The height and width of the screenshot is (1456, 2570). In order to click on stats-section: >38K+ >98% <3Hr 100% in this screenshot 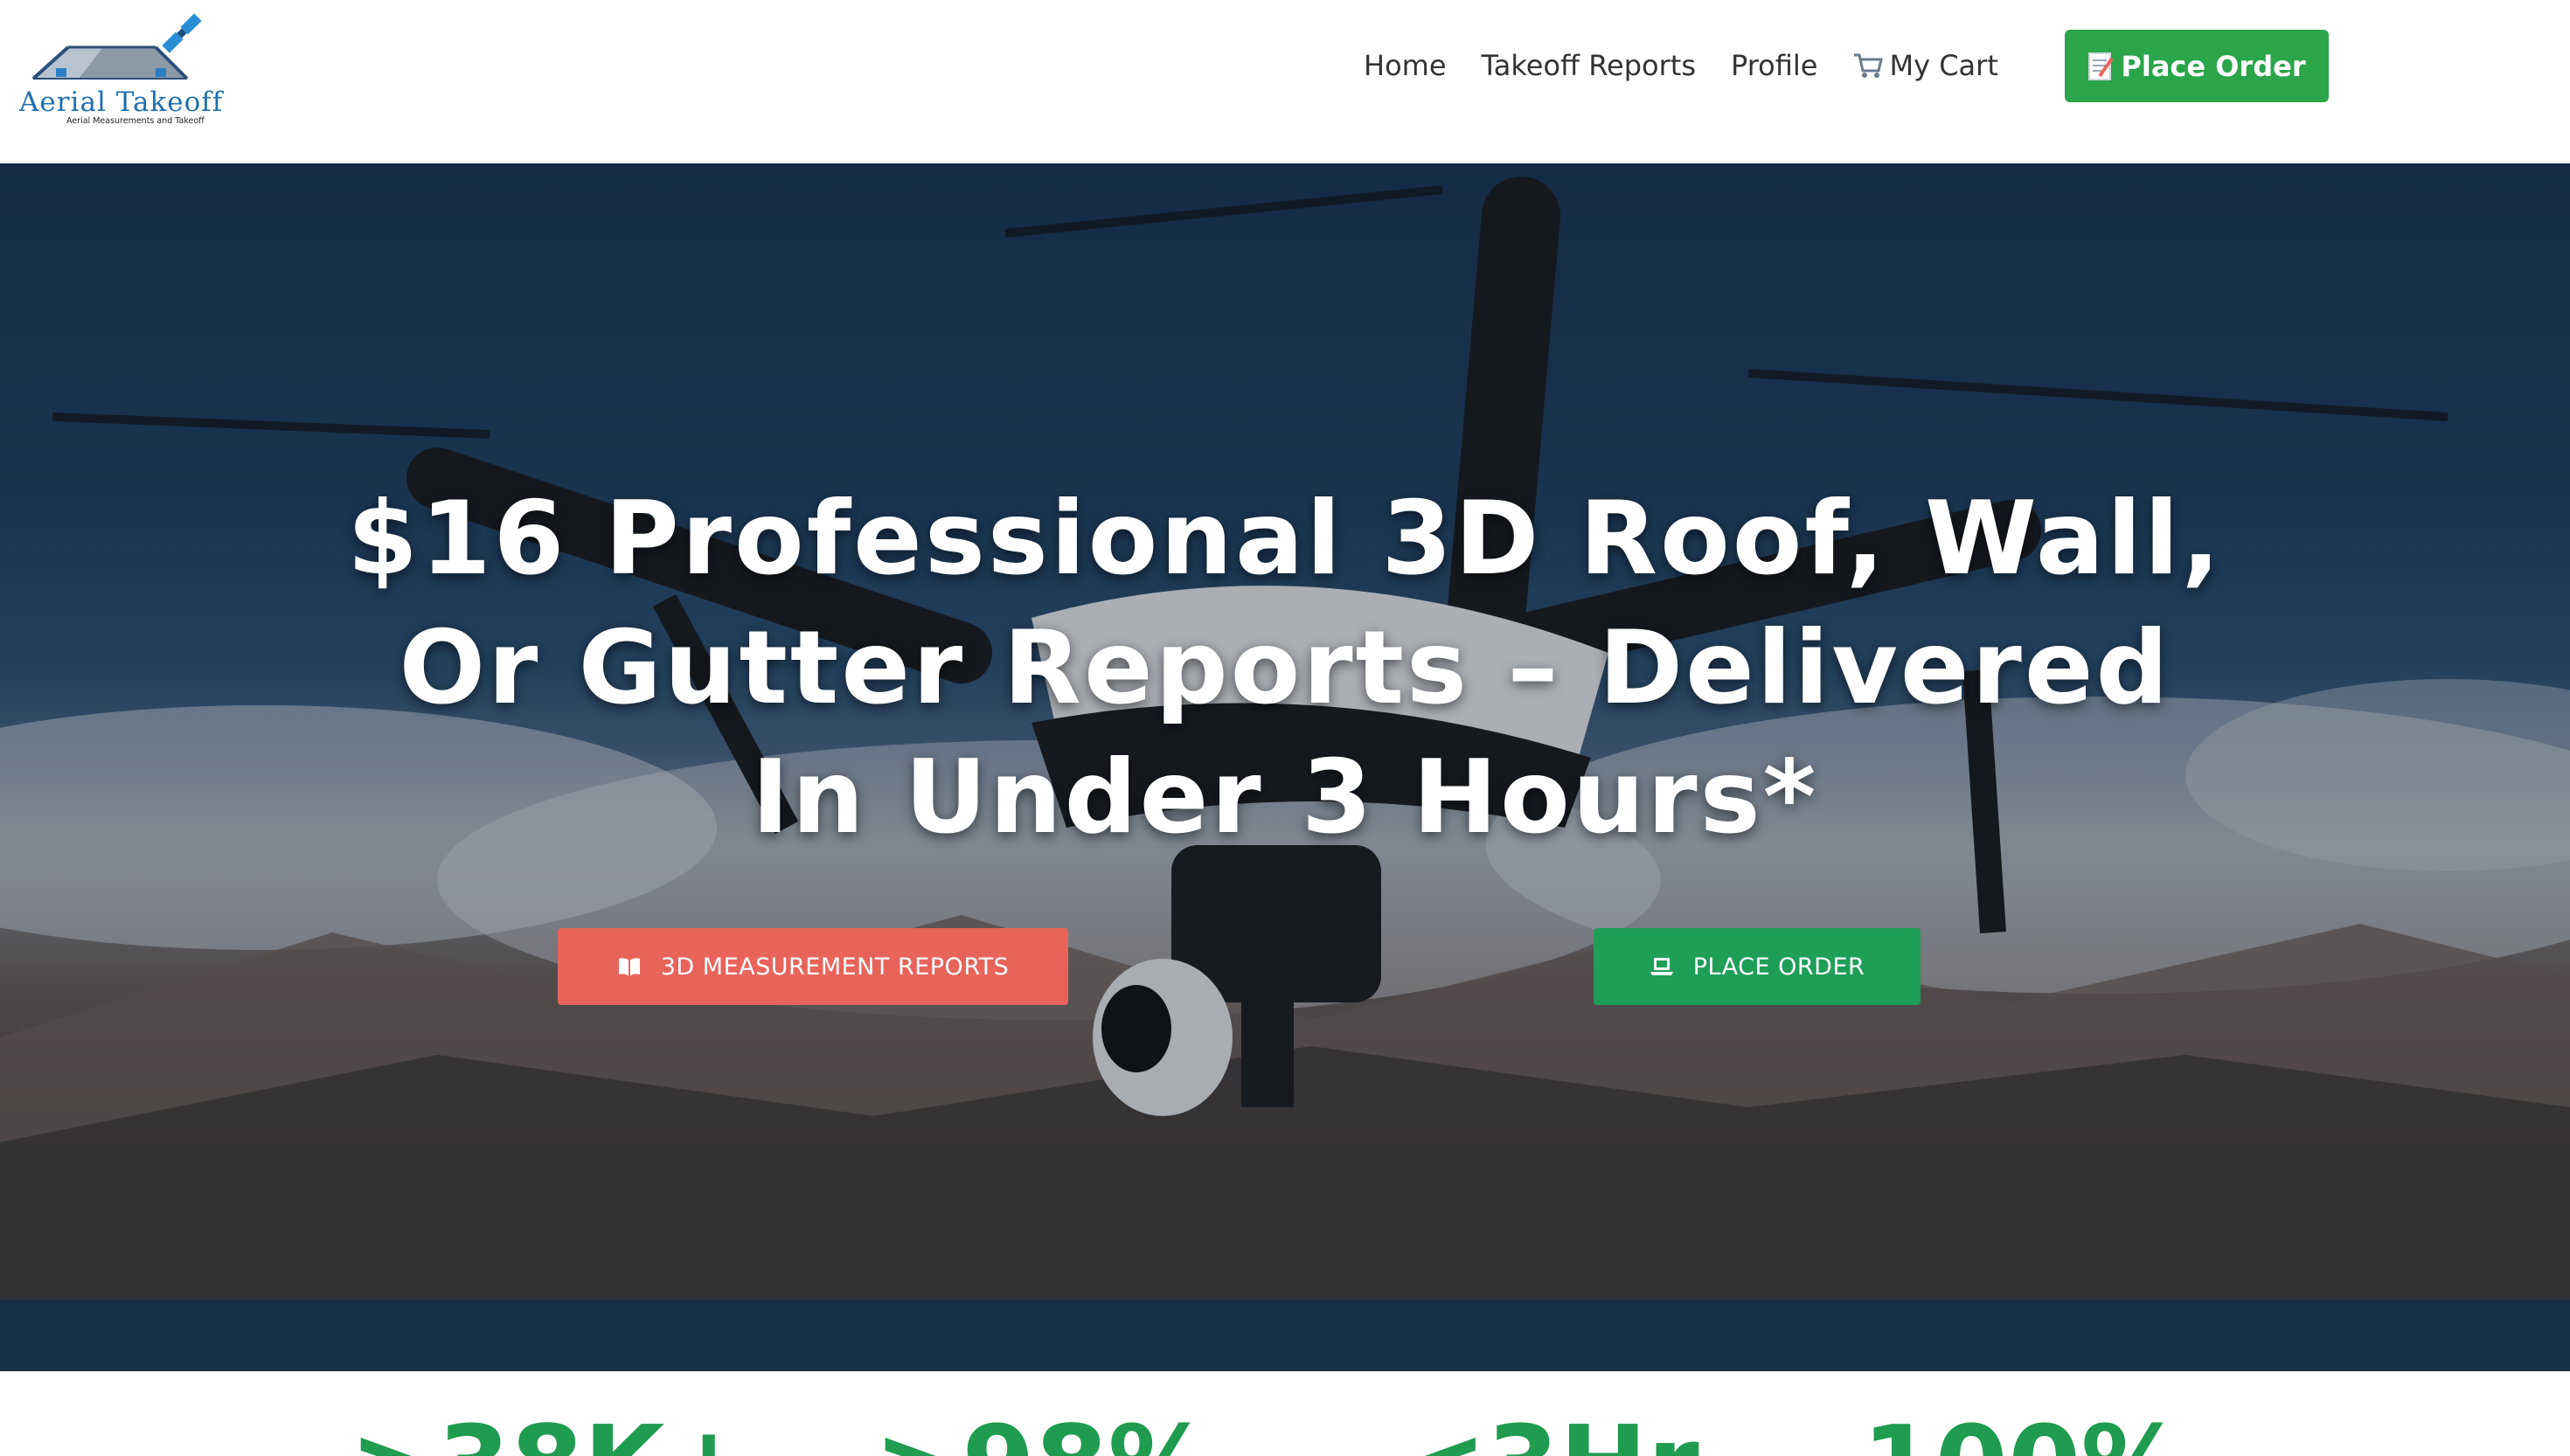, I will do `click(1285, 1413)`.